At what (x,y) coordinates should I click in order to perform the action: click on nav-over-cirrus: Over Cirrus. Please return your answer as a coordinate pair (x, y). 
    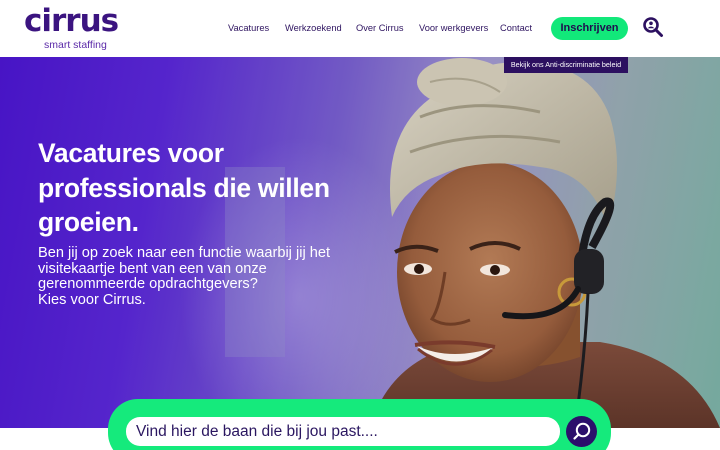
    Looking at the image, I should click on (380, 28).